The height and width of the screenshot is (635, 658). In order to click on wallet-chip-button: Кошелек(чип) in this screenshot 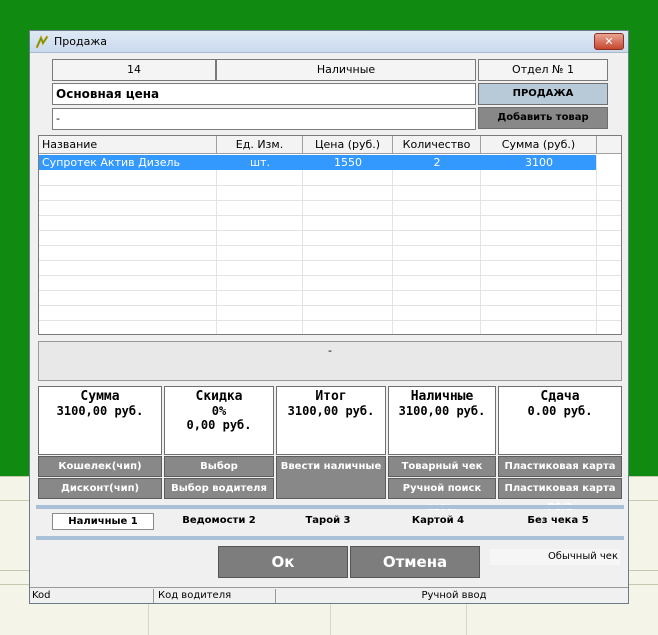, I will do `click(100, 466)`.